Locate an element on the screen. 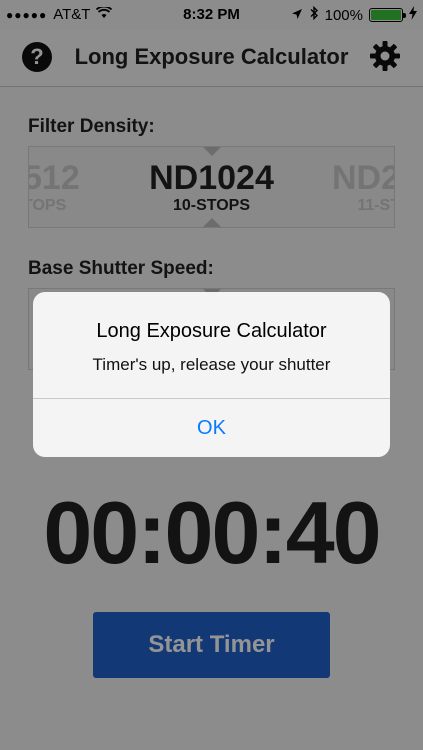  alert-title: Long Exposure Calculator is located at coordinates (211, 331).